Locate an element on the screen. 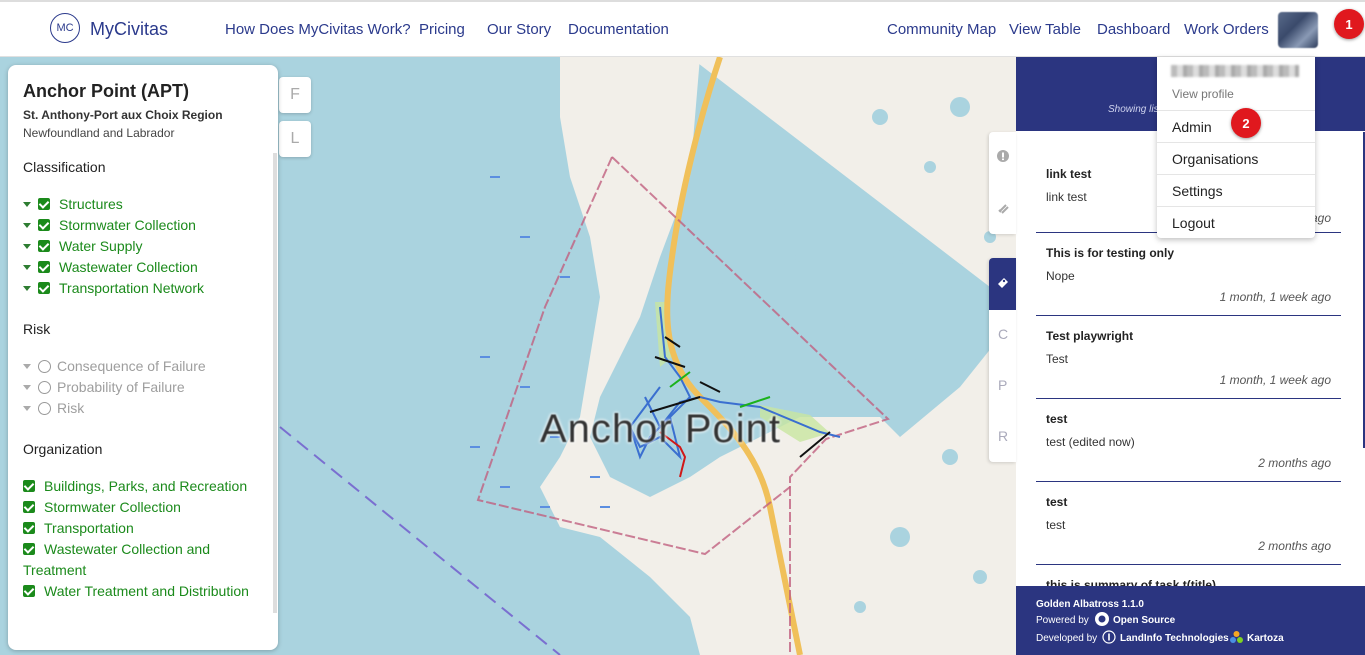  community-province: Newfoundland and Labrador is located at coordinates (99, 133).